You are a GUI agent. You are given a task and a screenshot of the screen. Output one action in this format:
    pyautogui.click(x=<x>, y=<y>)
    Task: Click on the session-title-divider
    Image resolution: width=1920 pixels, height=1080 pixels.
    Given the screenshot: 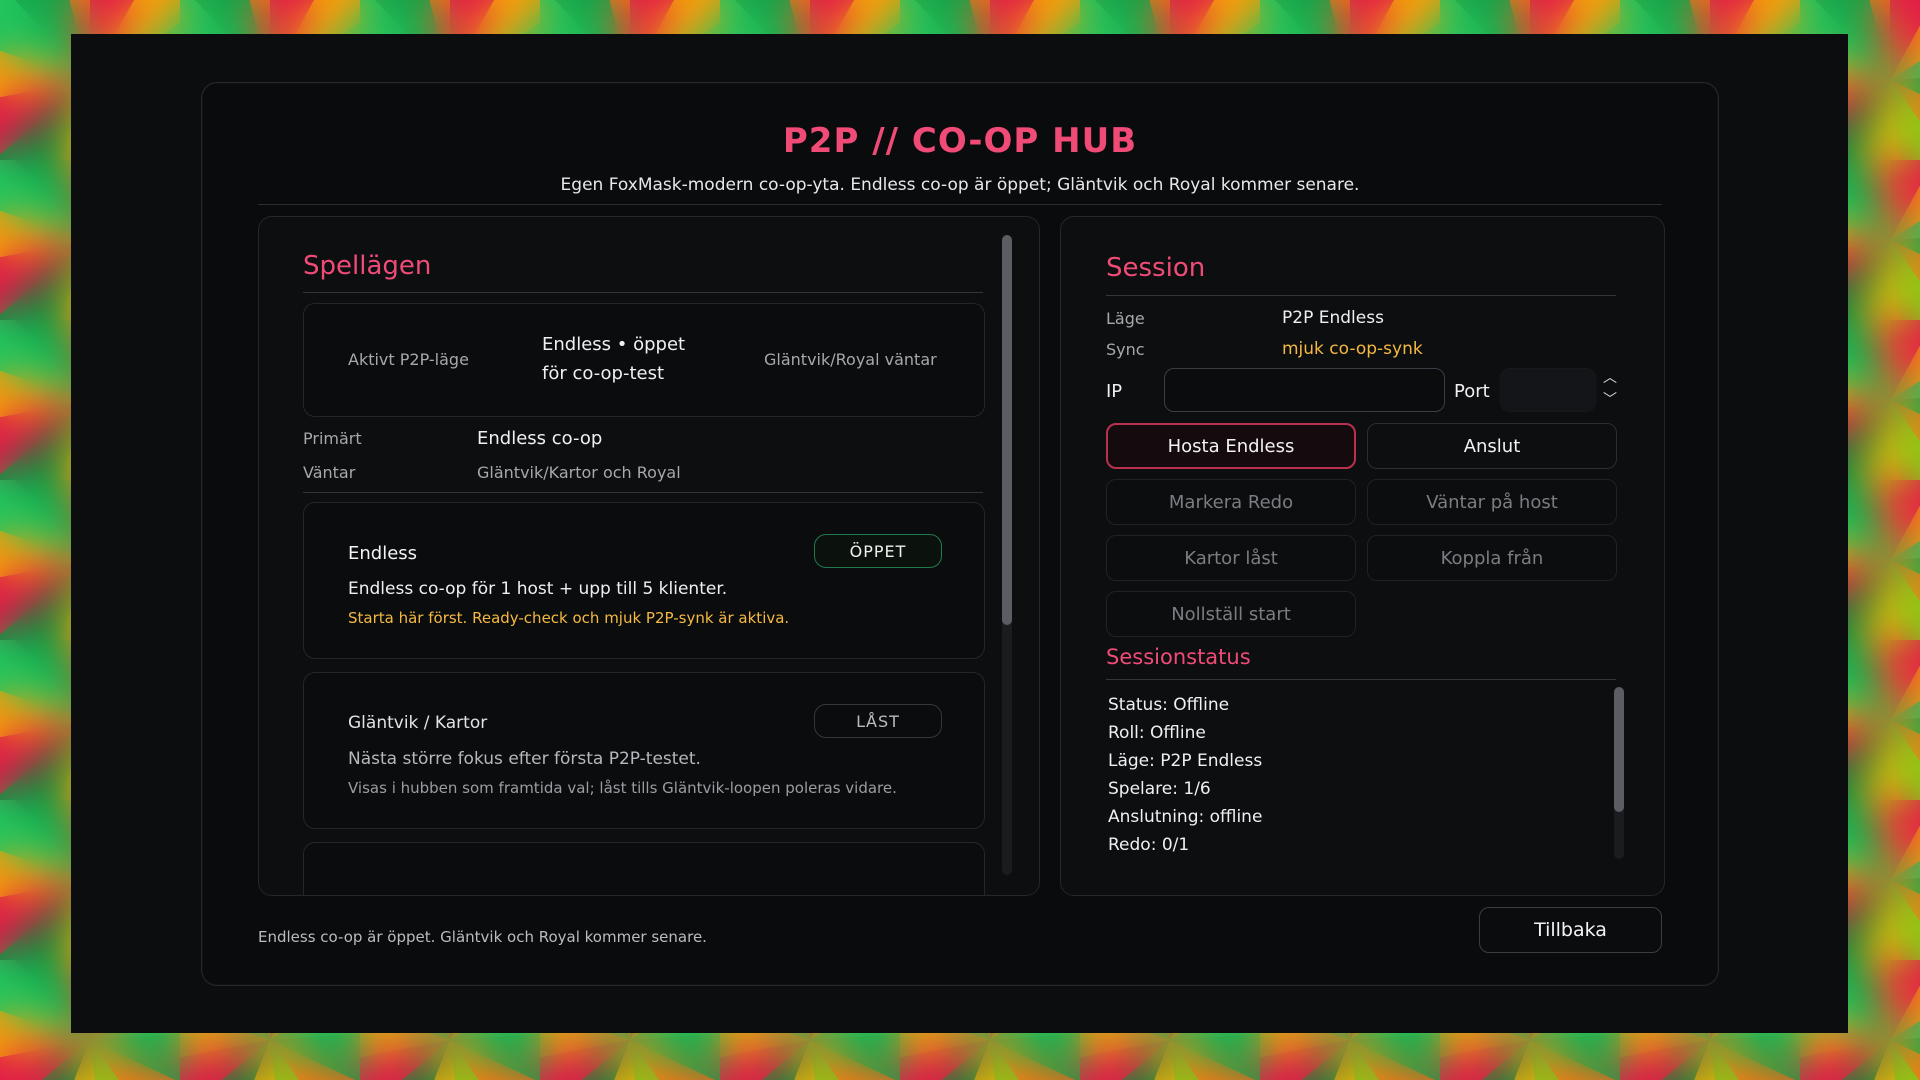 What is the action you would take?
    pyautogui.click(x=1361, y=295)
    